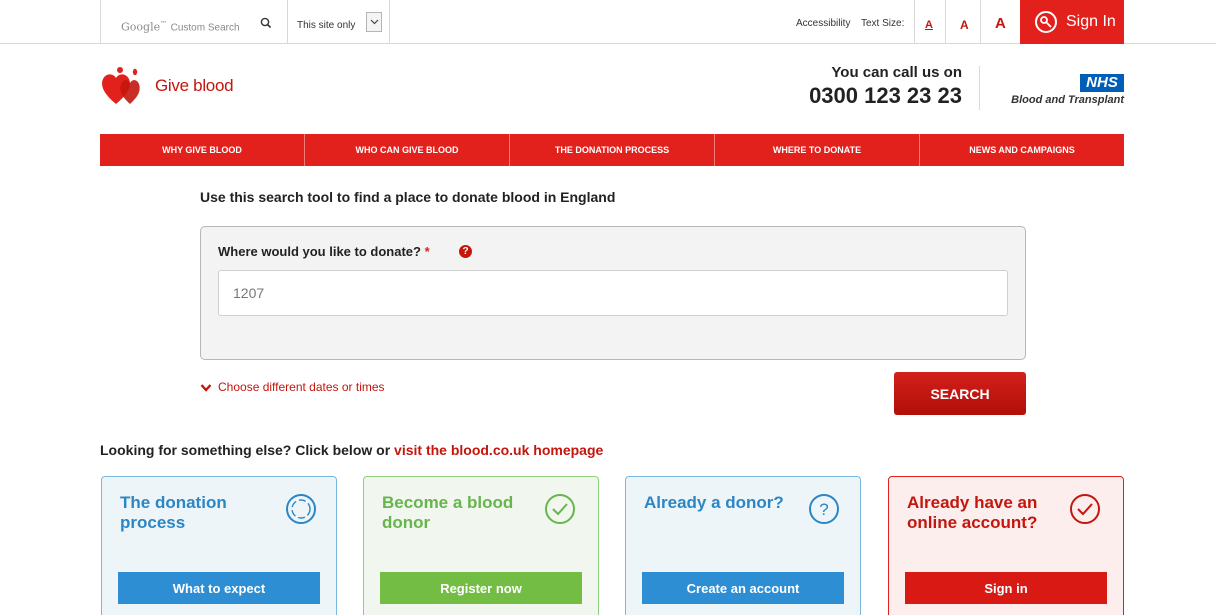 Image resolution: width=1216 pixels, height=615 pixels. I want to click on search-input: Google™ Custom Search, so click(180, 27).